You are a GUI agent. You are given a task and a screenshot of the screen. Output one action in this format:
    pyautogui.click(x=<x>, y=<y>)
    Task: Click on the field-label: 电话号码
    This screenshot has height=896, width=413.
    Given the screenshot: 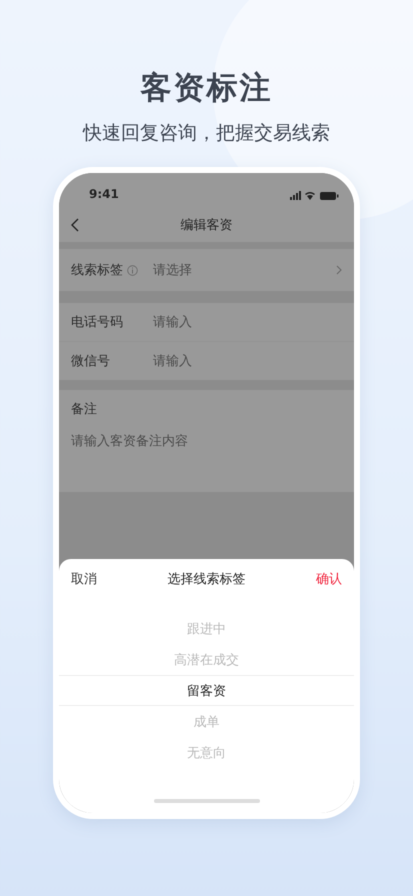 What is the action you would take?
    pyautogui.click(x=97, y=322)
    